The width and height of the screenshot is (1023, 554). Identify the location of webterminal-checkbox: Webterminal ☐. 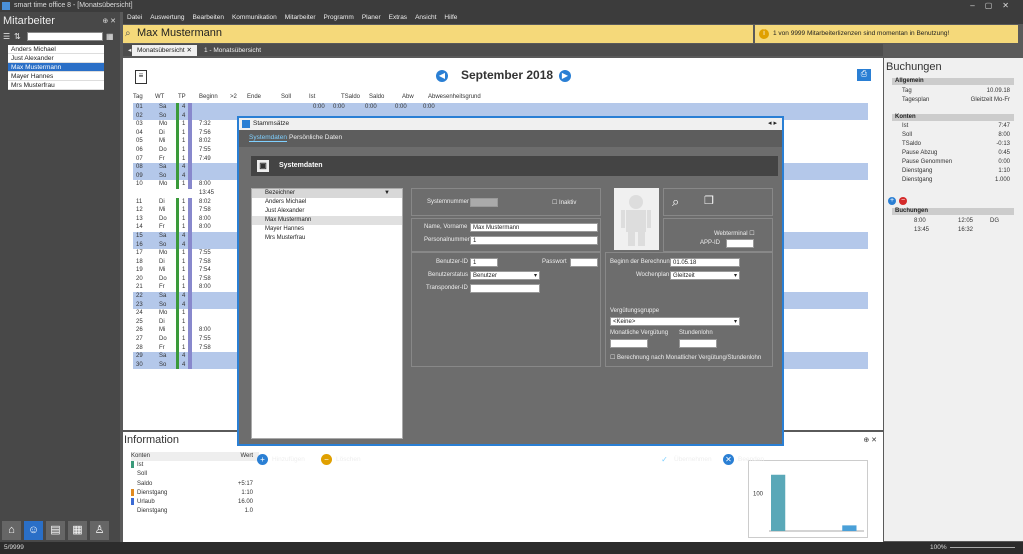
(734, 233).